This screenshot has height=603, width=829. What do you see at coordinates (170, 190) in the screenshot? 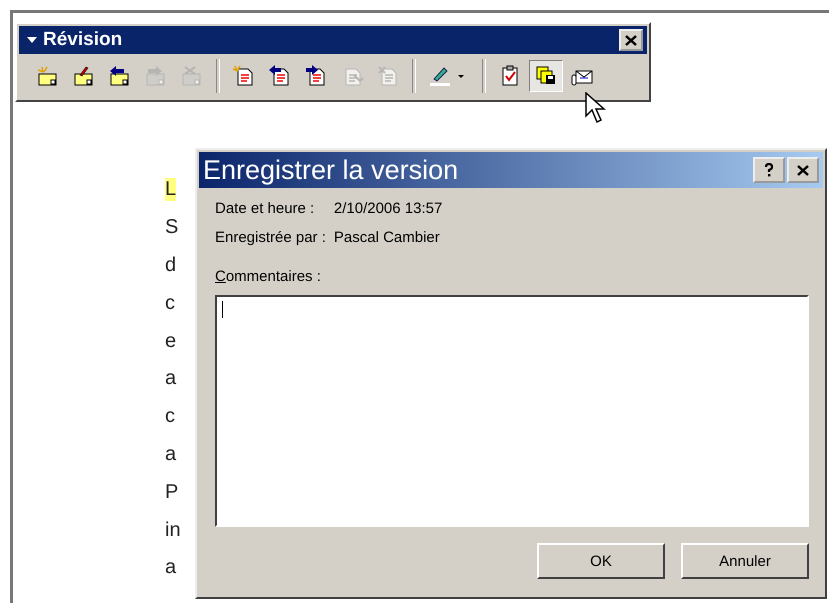
I see `document-text: L` at bounding box center [170, 190].